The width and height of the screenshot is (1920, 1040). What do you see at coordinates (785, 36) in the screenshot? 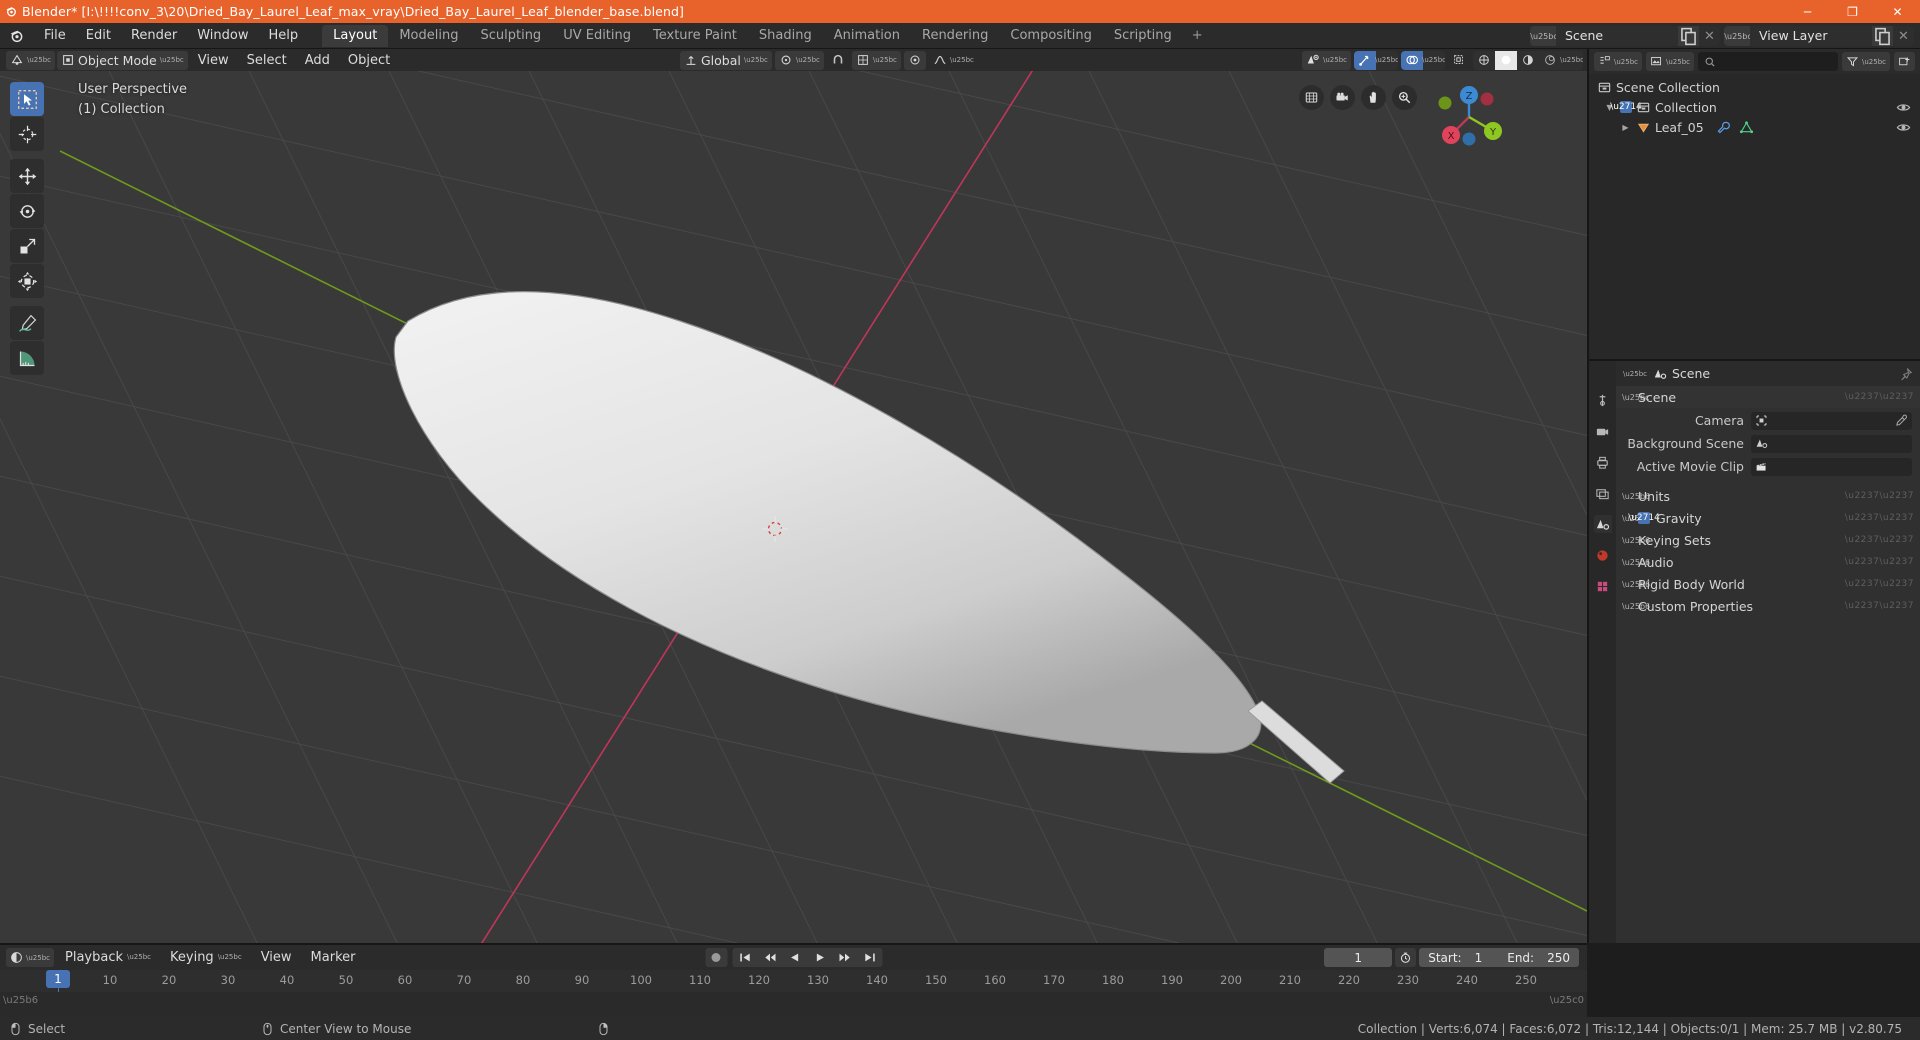
I see `workspace-tab-shading: Shading` at bounding box center [785, 36].